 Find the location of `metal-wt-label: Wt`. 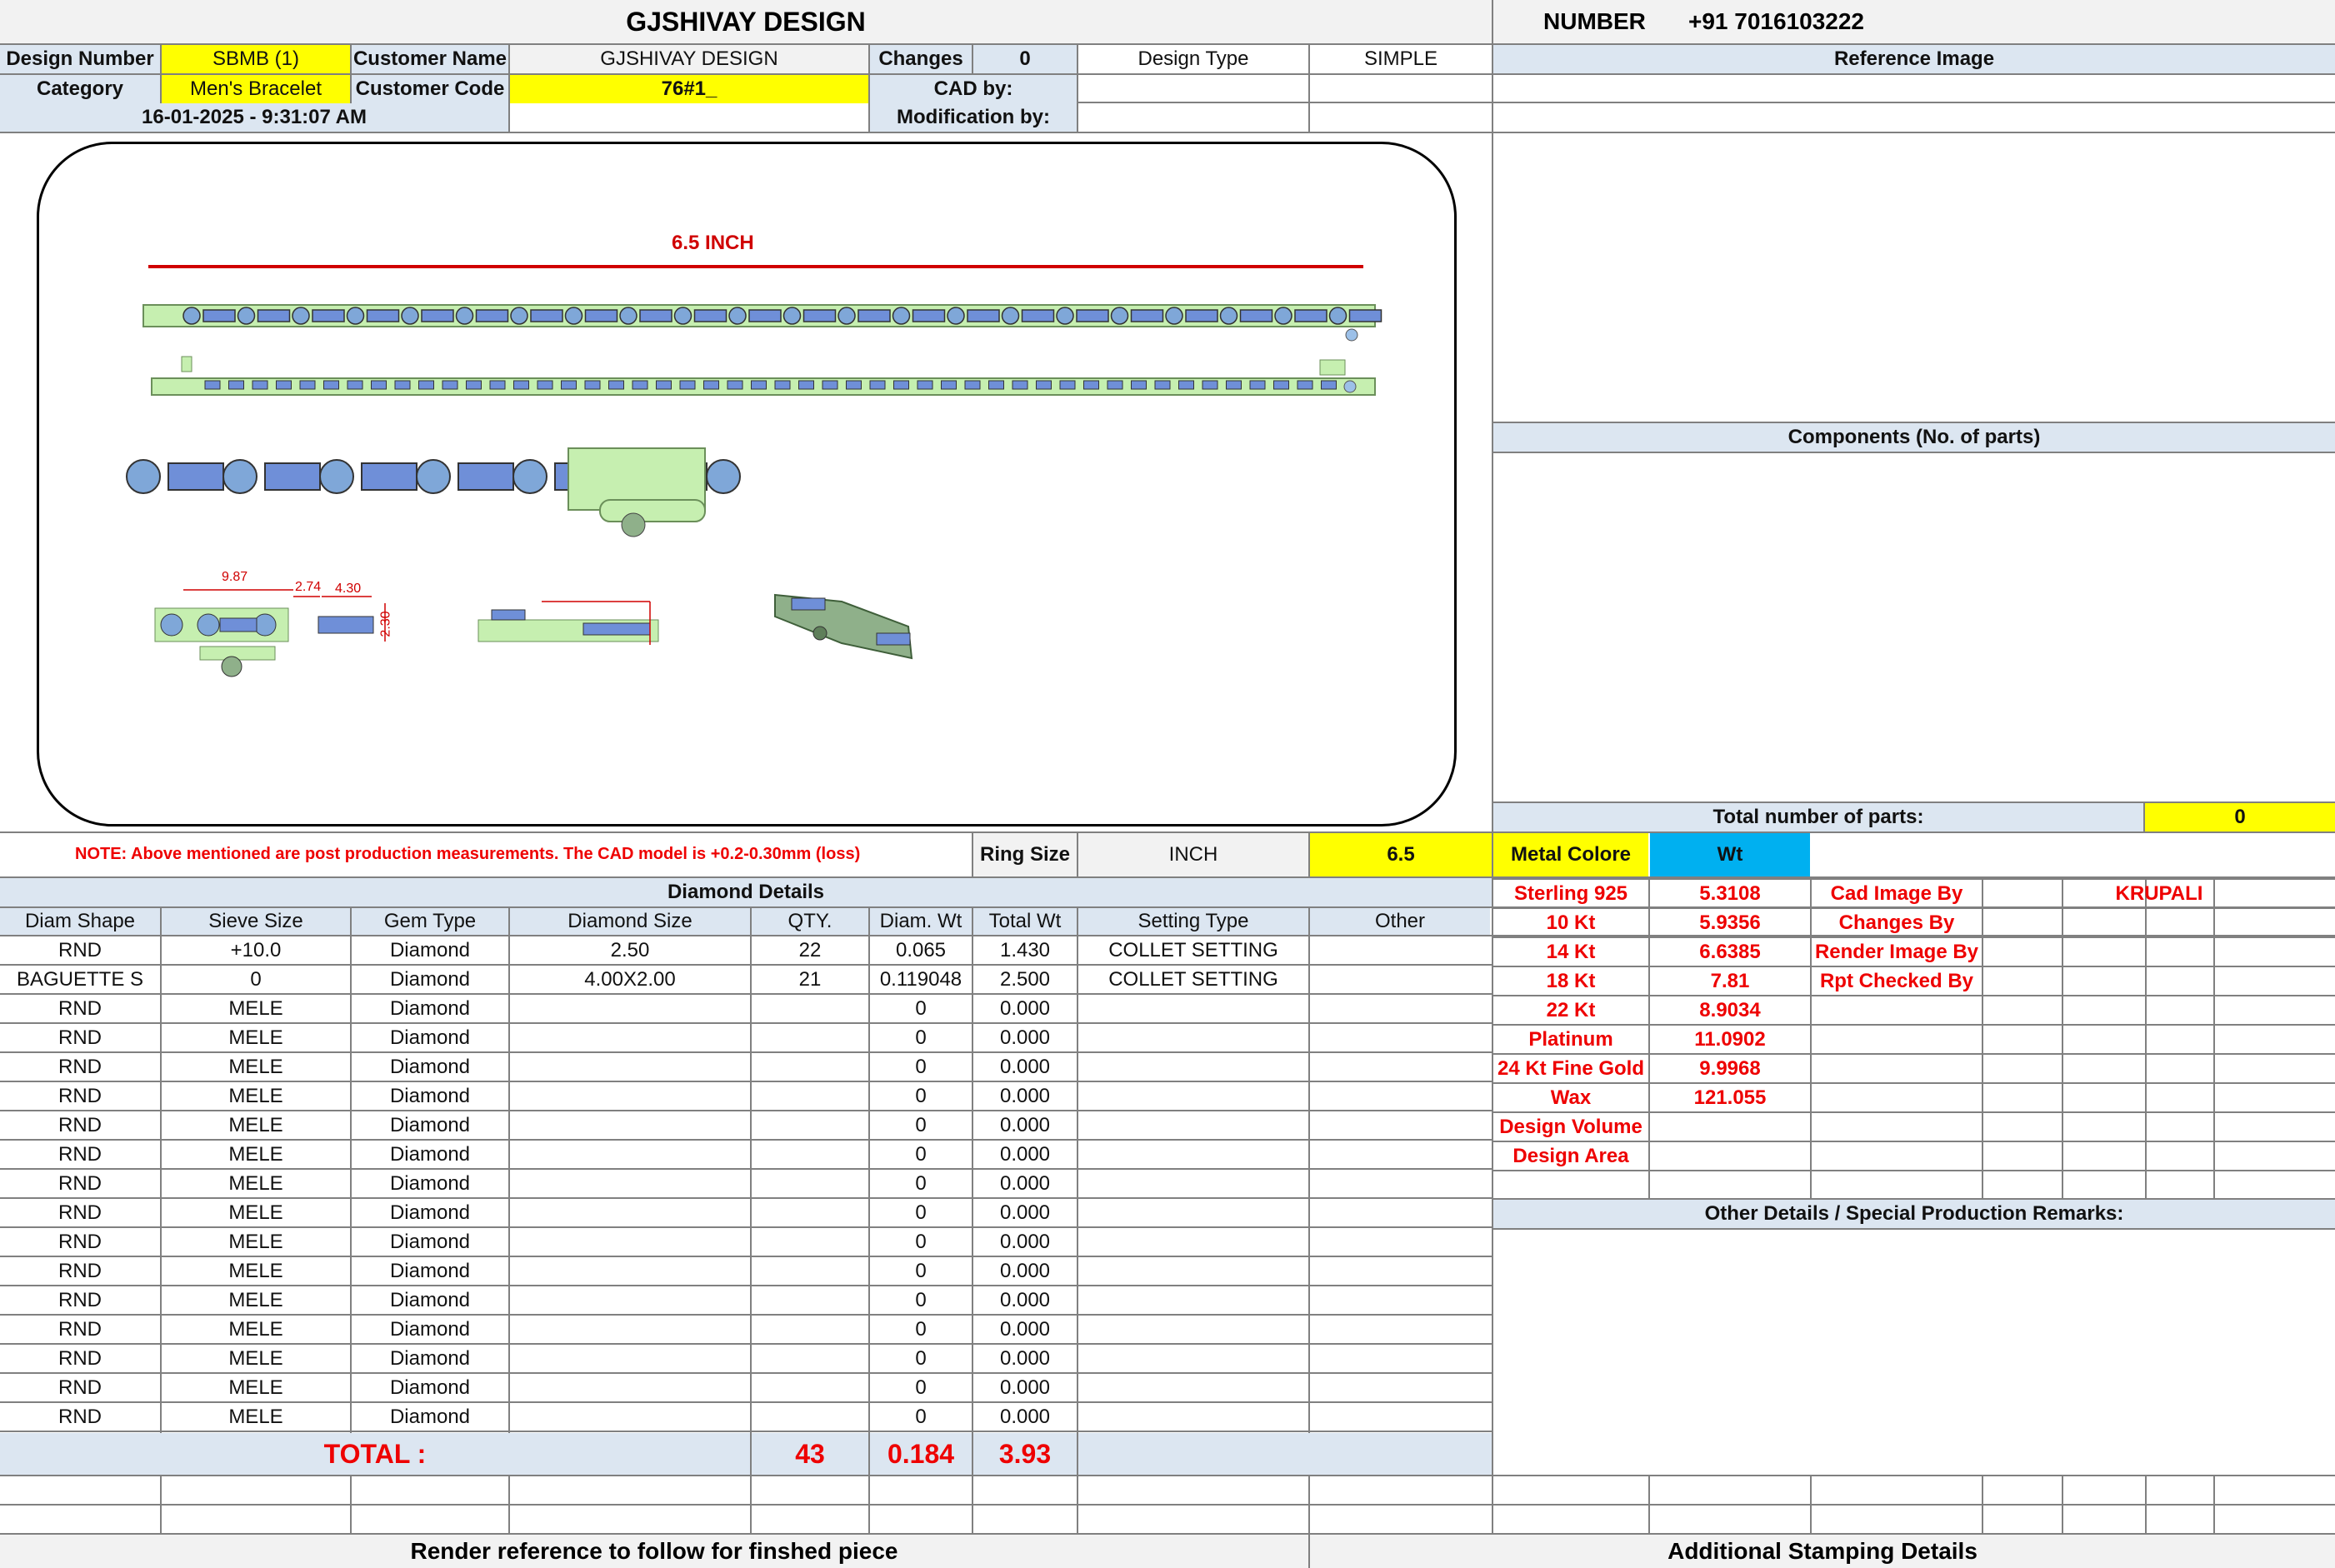

metal-wt-label: Wt is located at coordinates (1730, 854).